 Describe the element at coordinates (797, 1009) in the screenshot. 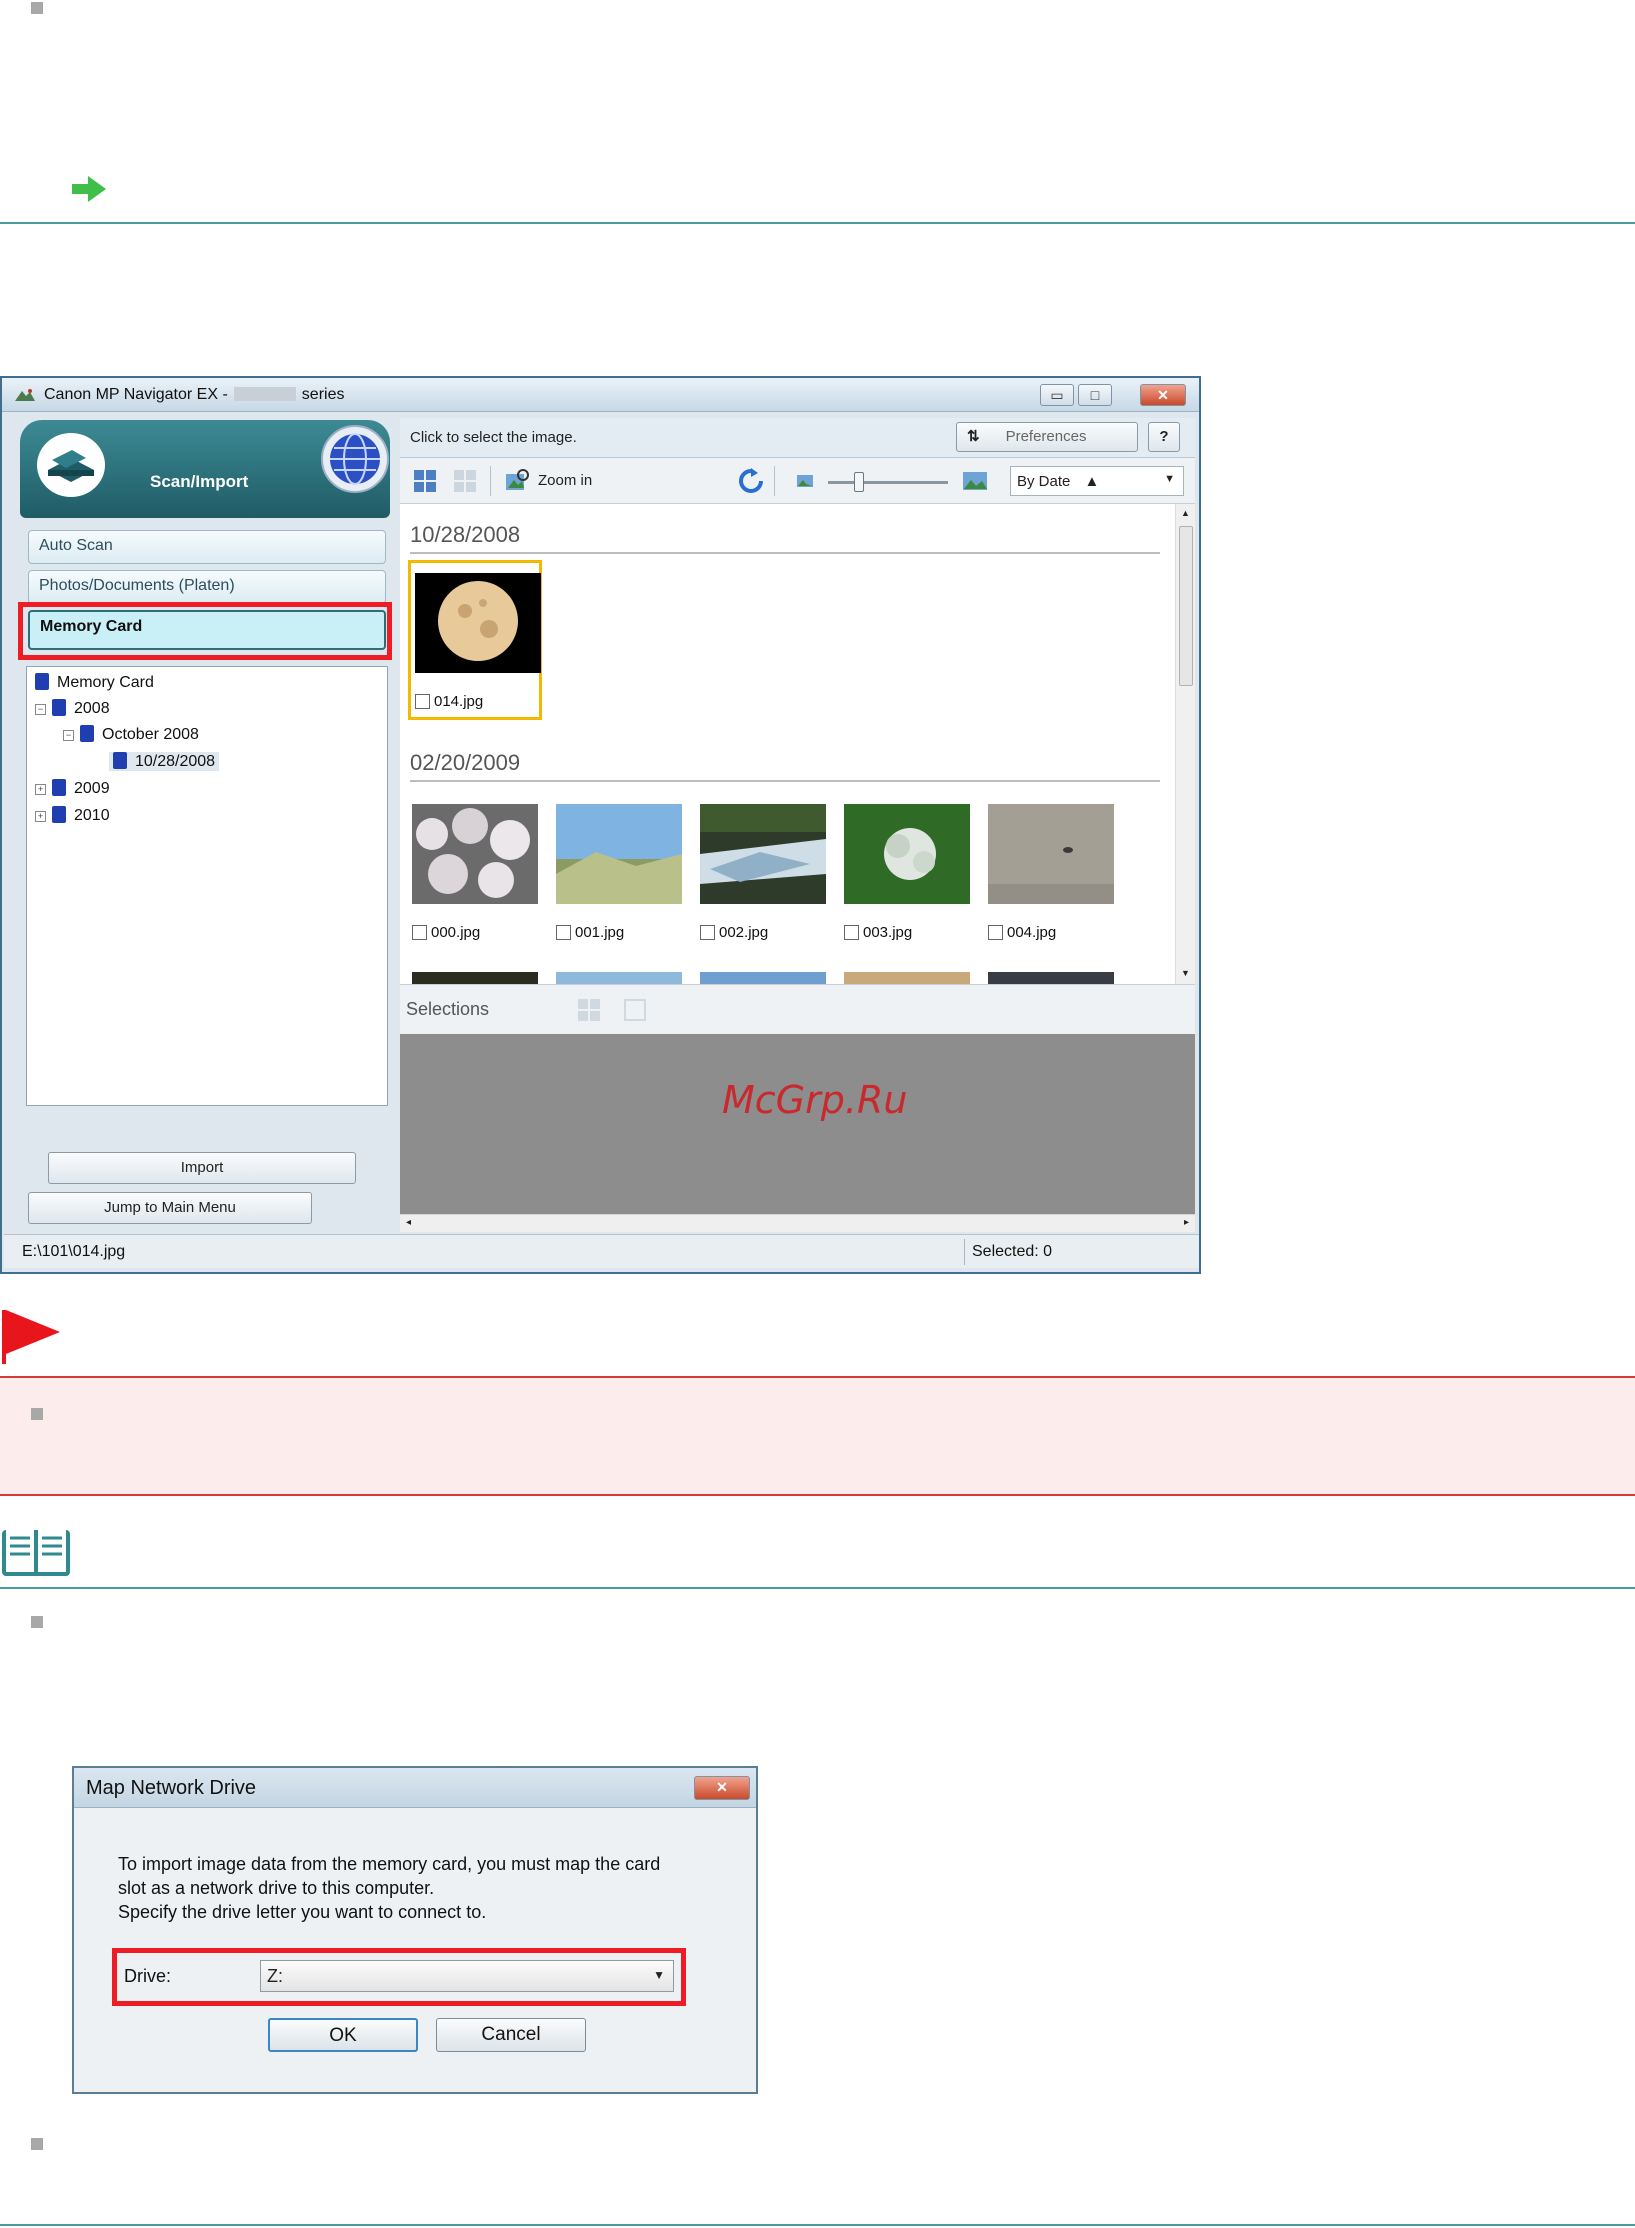

I see `selections-bar: Selections` at that location.